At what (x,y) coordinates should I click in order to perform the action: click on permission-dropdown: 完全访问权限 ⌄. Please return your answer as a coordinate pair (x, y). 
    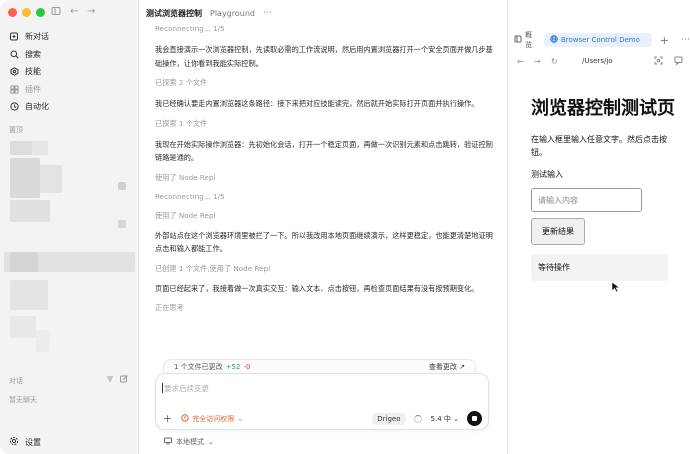
    Looking at the image, I should click on (212, 418).